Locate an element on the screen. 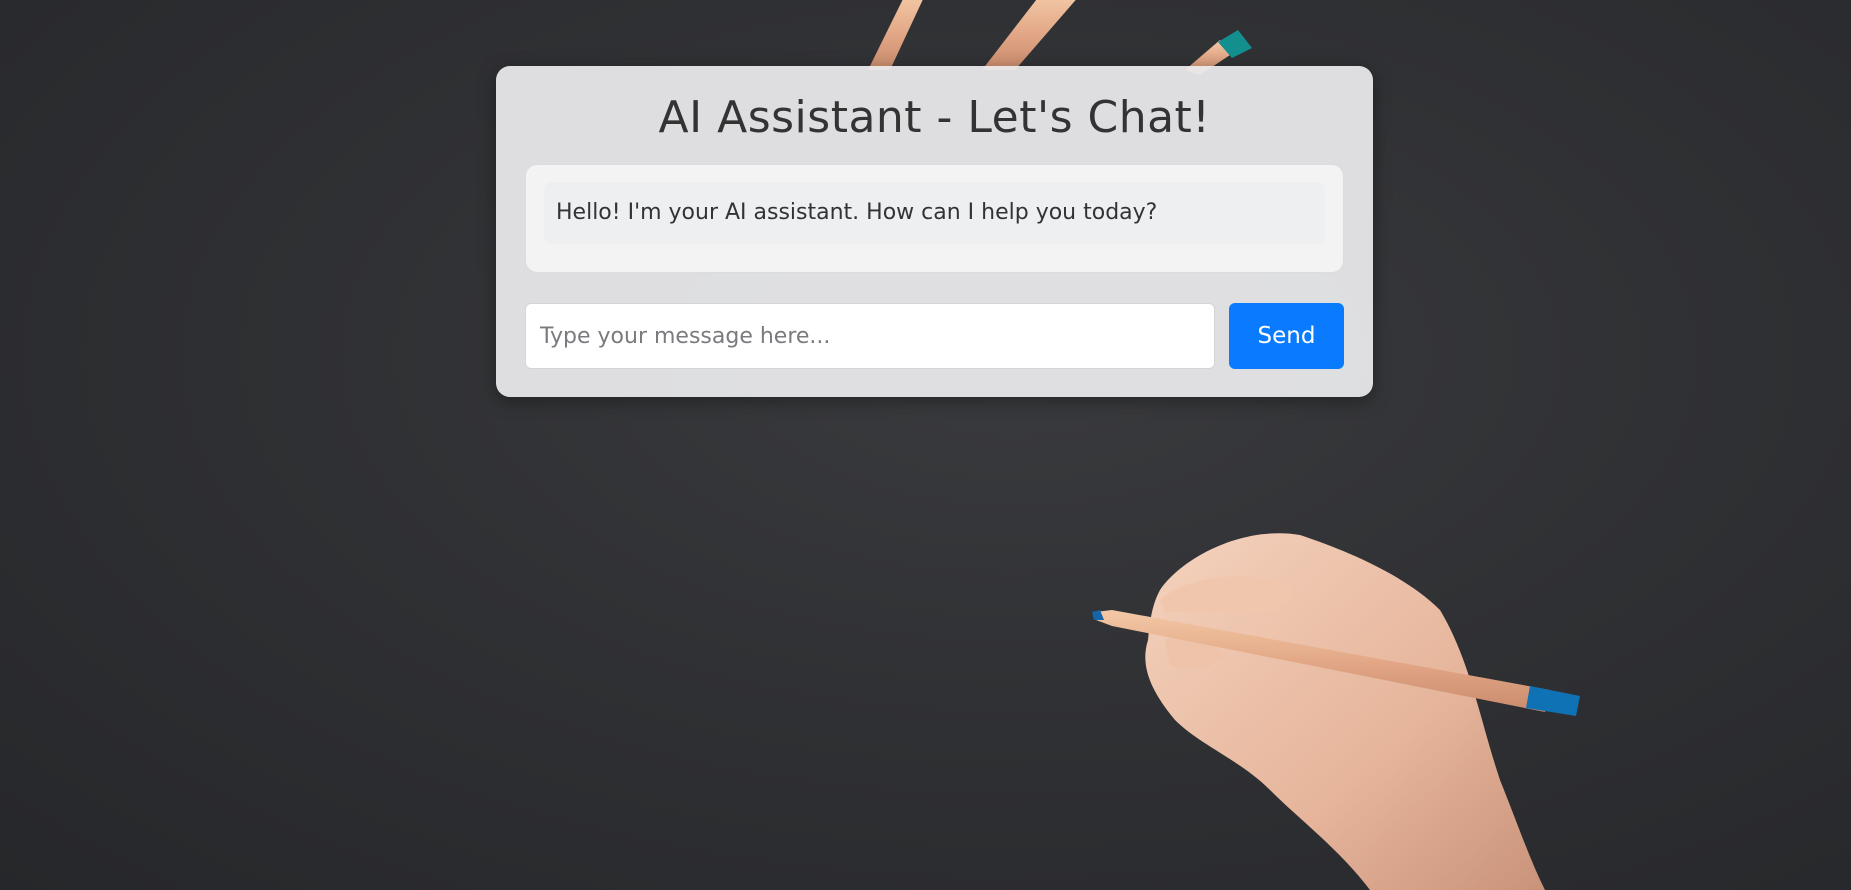 The width and height of the screenshot is (1851, 890). pencil-top-middle is located at coordinates (1029, 35).